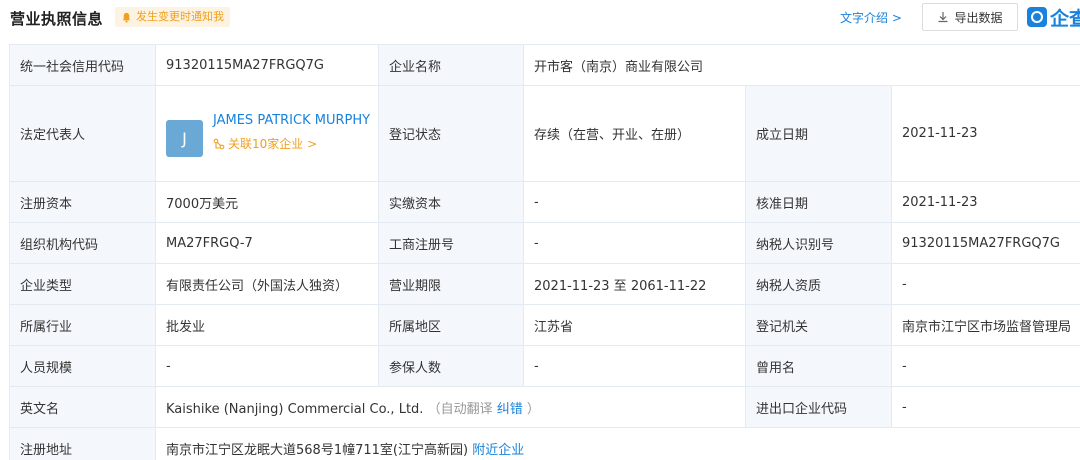  What do you see at coordinates (82, 325) in the screenshot?
I see `label-industry: 所属行业` at bounding box center [82, 325].